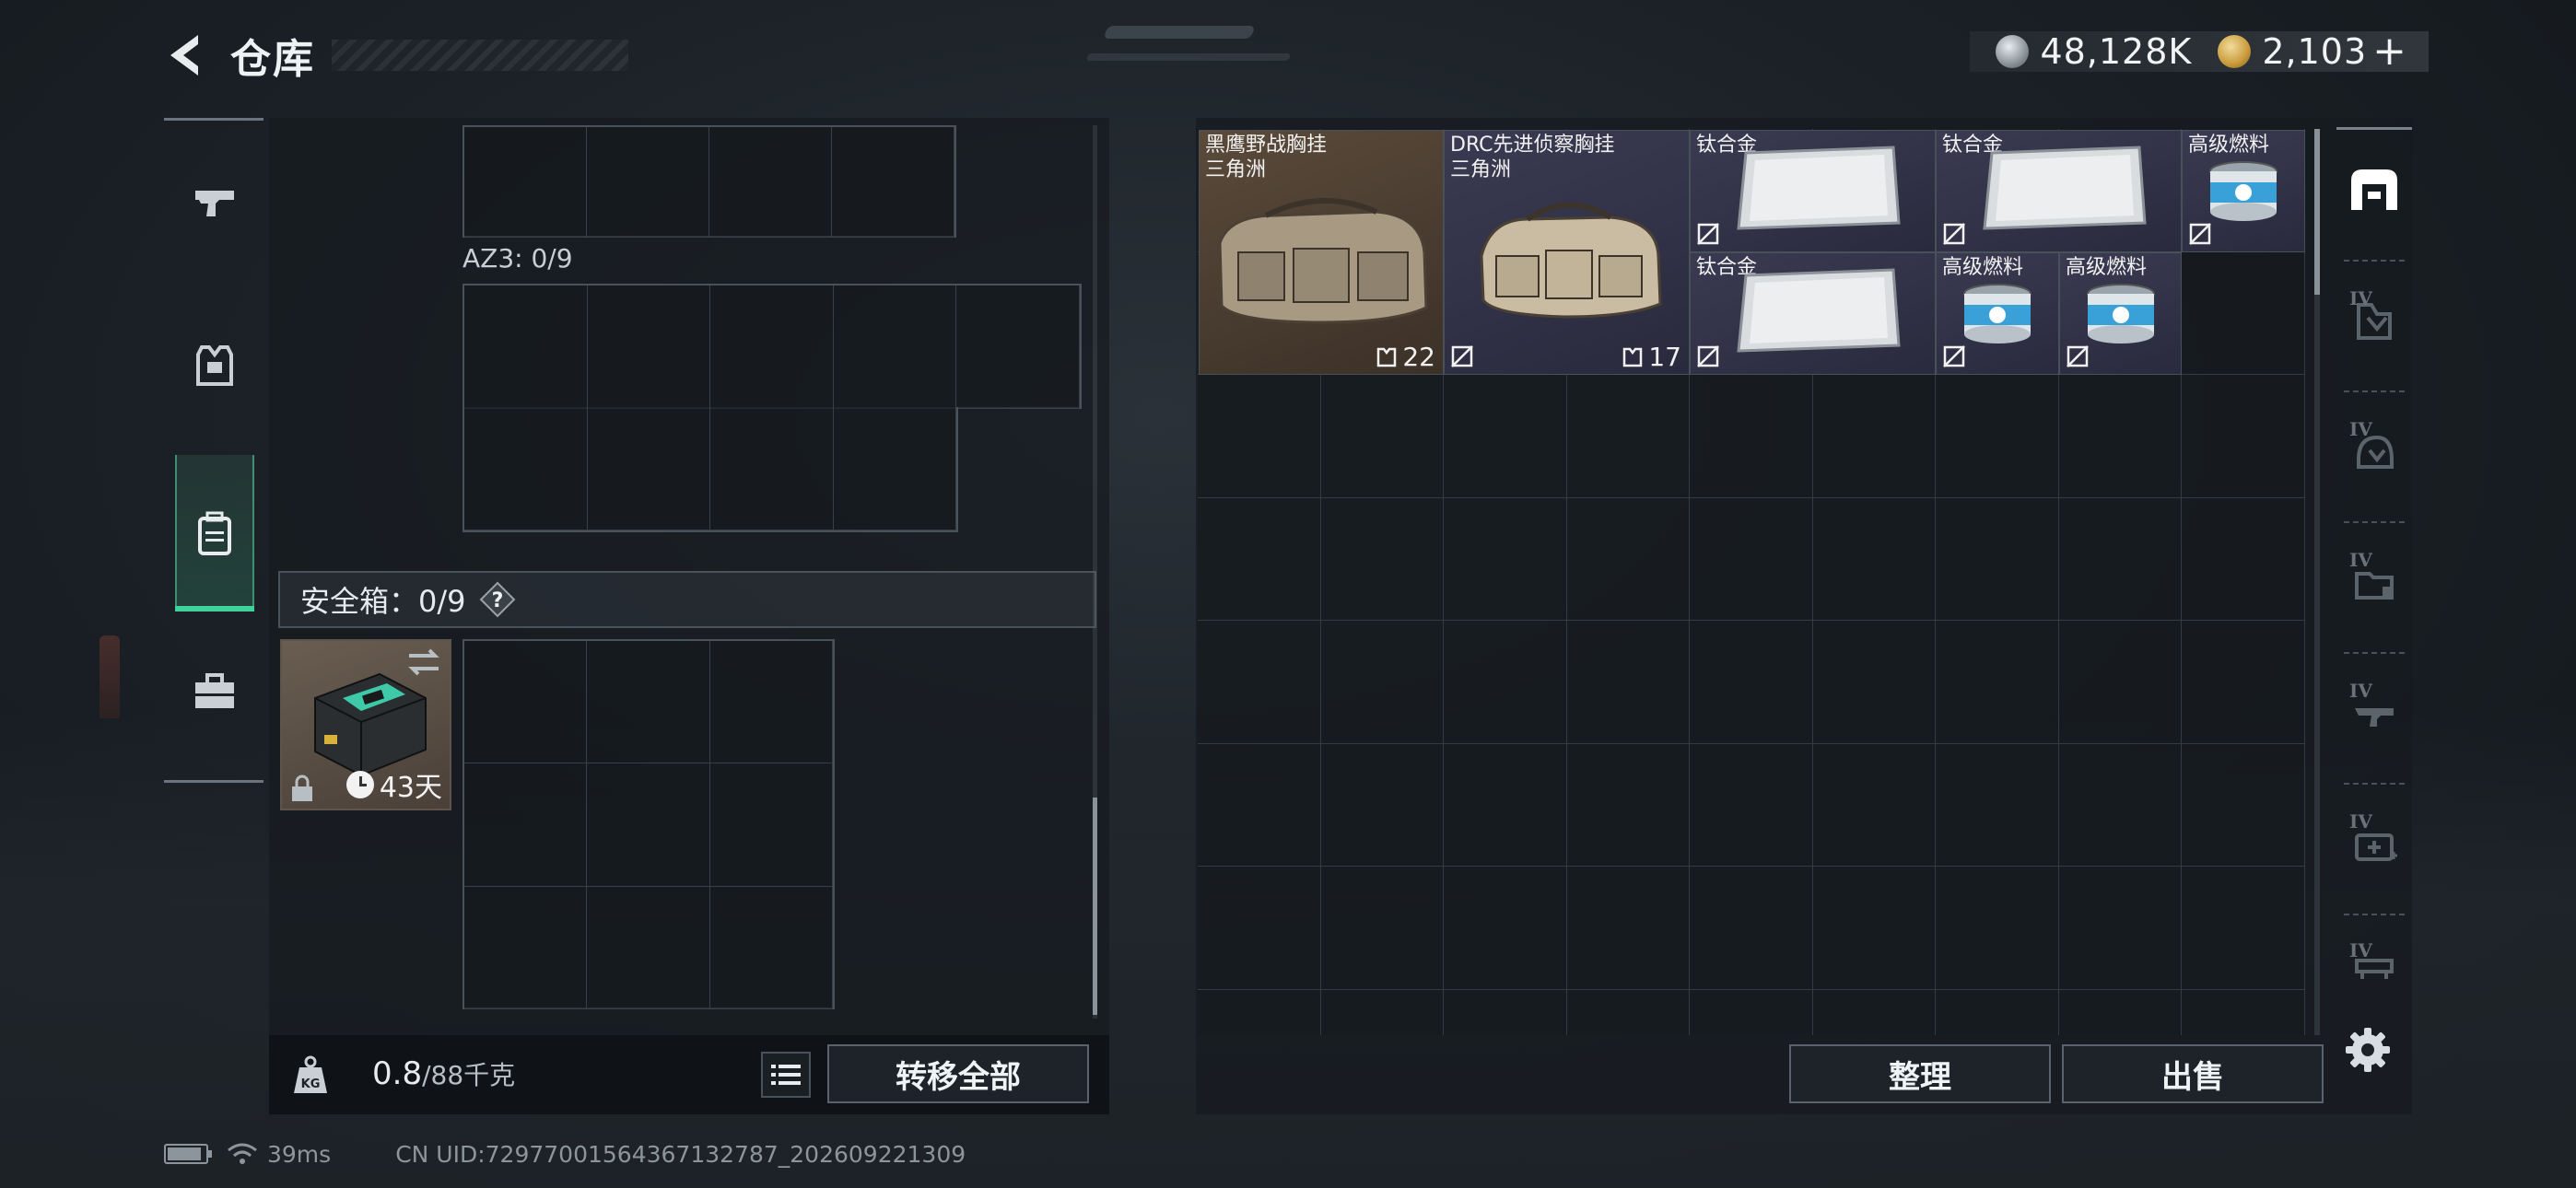 This screenshot has width=2576, height=1188. What do you see at coordinates (786, 1075) in the screenshot?
I see `list-view-button` at bounding box center [786, 1075].